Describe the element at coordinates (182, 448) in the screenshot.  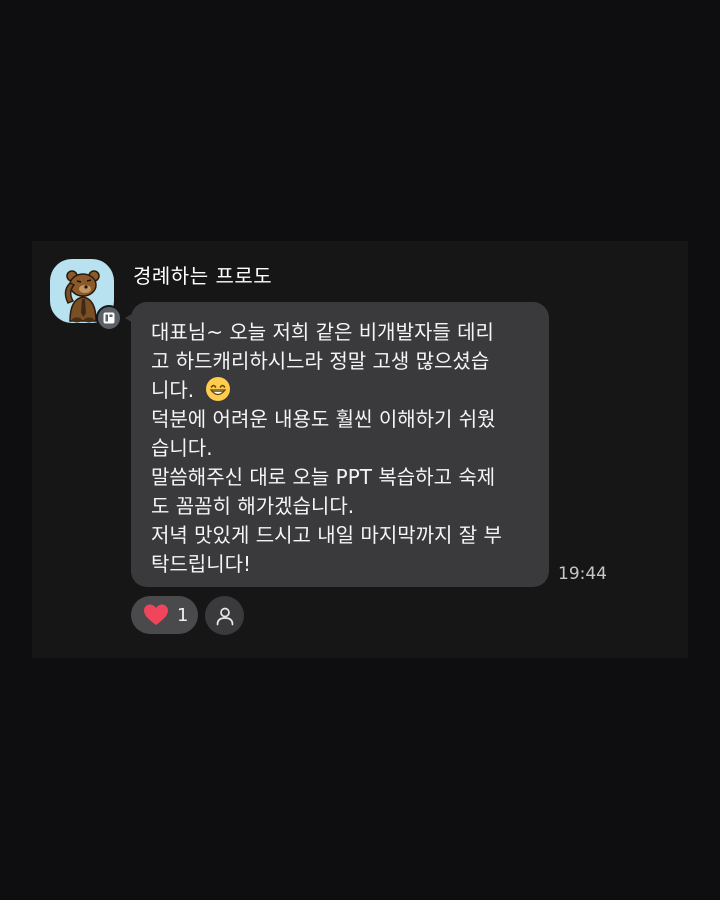
I see `message-line: 습니다.` at that location.